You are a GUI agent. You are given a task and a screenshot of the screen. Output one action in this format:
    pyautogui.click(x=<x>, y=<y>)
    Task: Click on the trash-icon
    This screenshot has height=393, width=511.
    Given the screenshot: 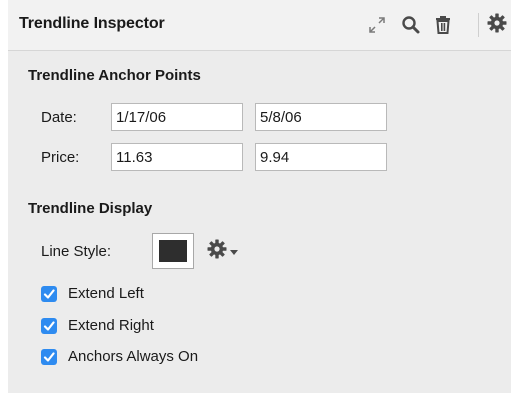 What is the action you would take?
    pyautogui.click(x=443, y=25)
    